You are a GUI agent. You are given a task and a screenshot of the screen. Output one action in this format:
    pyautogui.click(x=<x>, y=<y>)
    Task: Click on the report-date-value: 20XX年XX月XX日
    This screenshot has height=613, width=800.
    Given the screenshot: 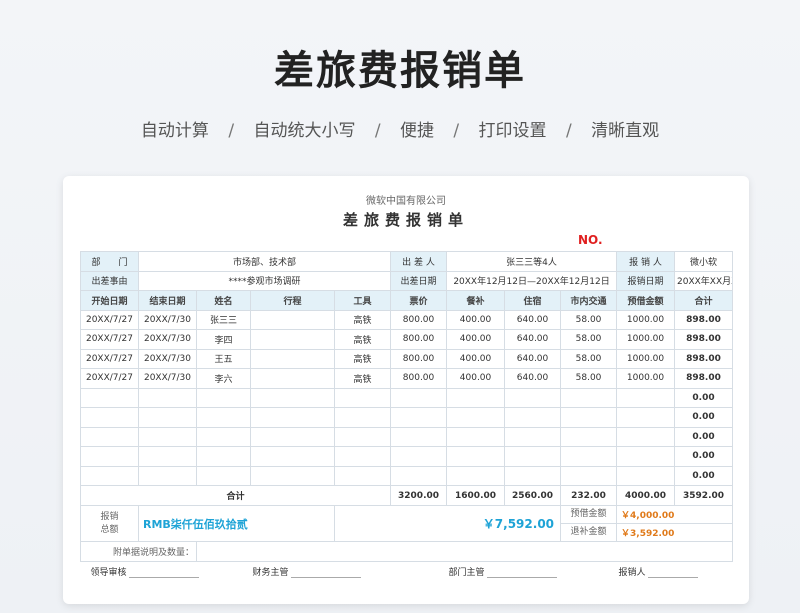 What is the action you would take?
    pyautogui.click(x=704, y=280)
    